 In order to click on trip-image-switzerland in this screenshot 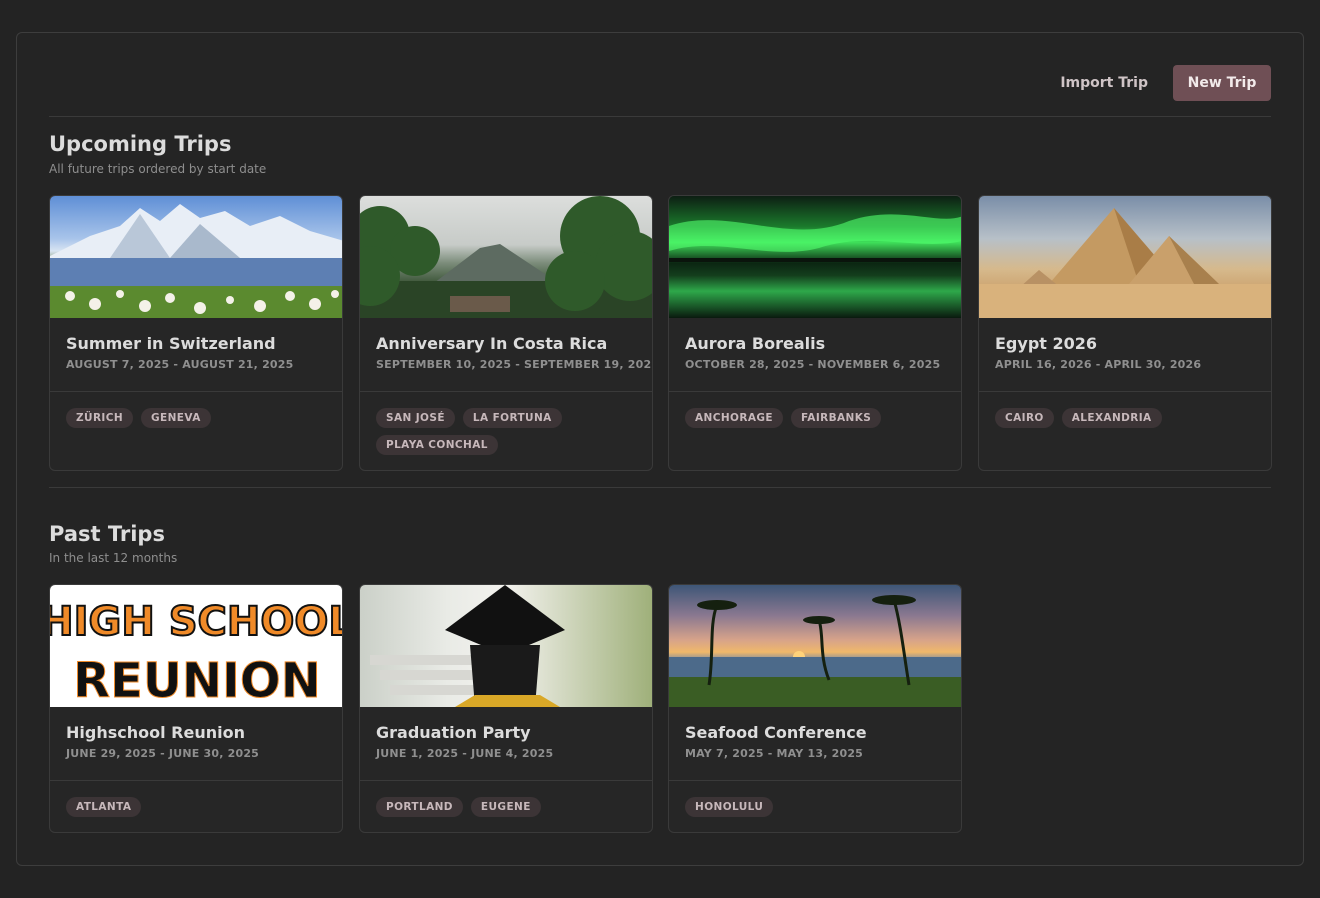, I will do `click(196, 257)`.